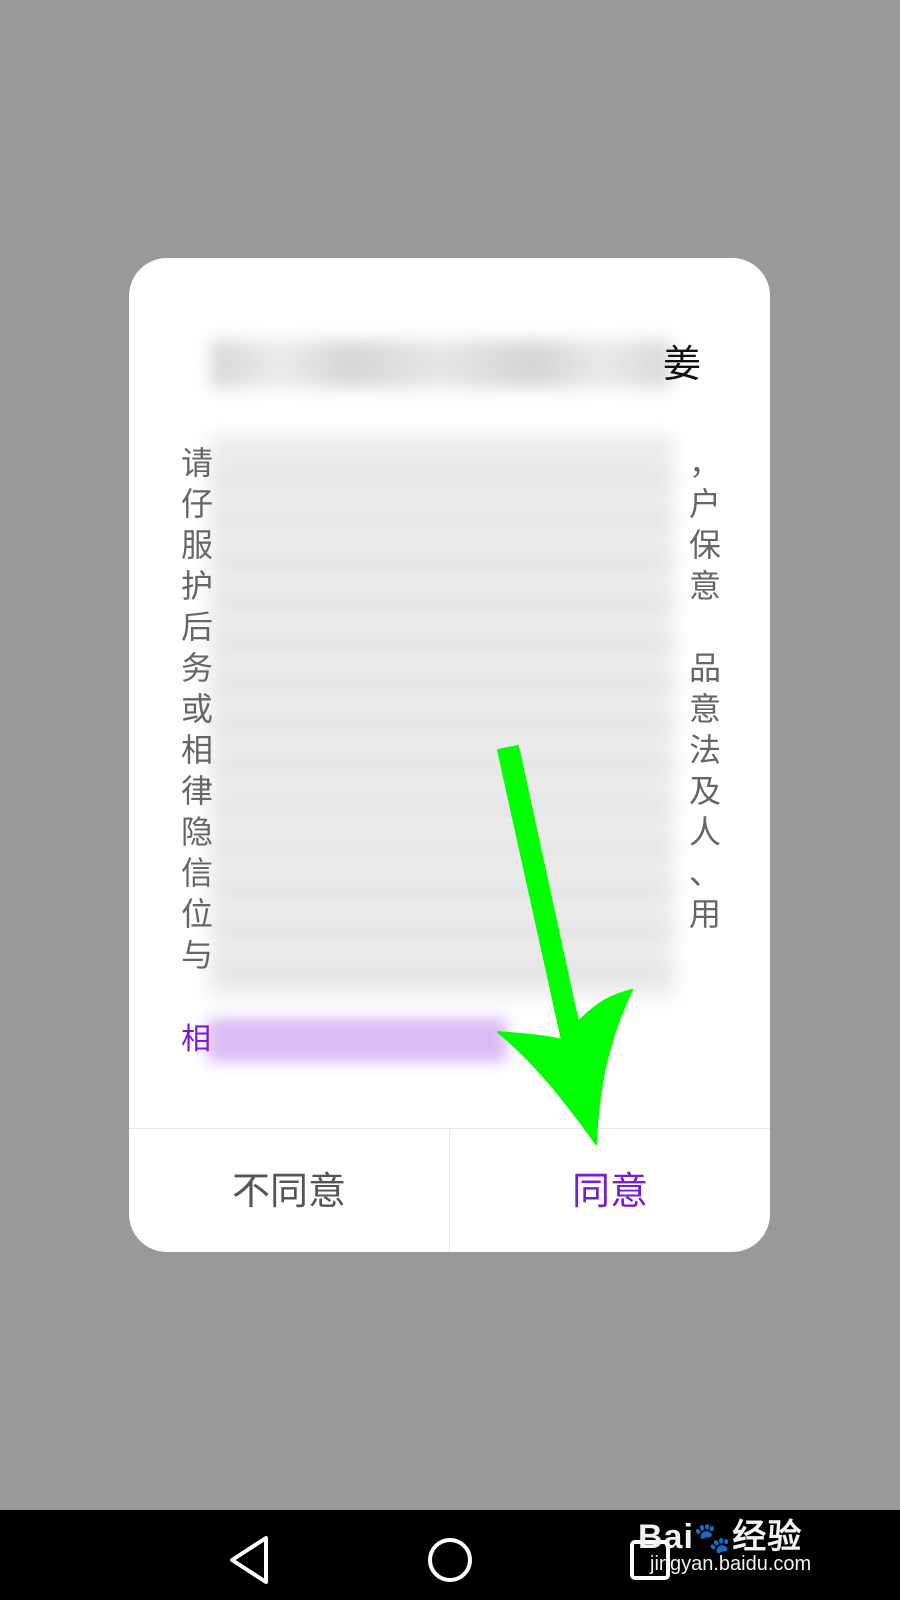  Describe the element at coordinates (197, 627) in the screenshot. I see `body-line-lead: 后` at that location.